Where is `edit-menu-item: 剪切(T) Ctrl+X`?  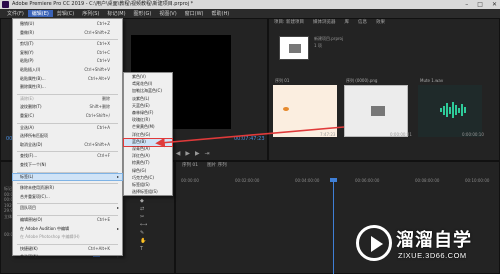 edit-menu-item: 剪切(T) Ctrl+X is located at coordinates (67, 44).